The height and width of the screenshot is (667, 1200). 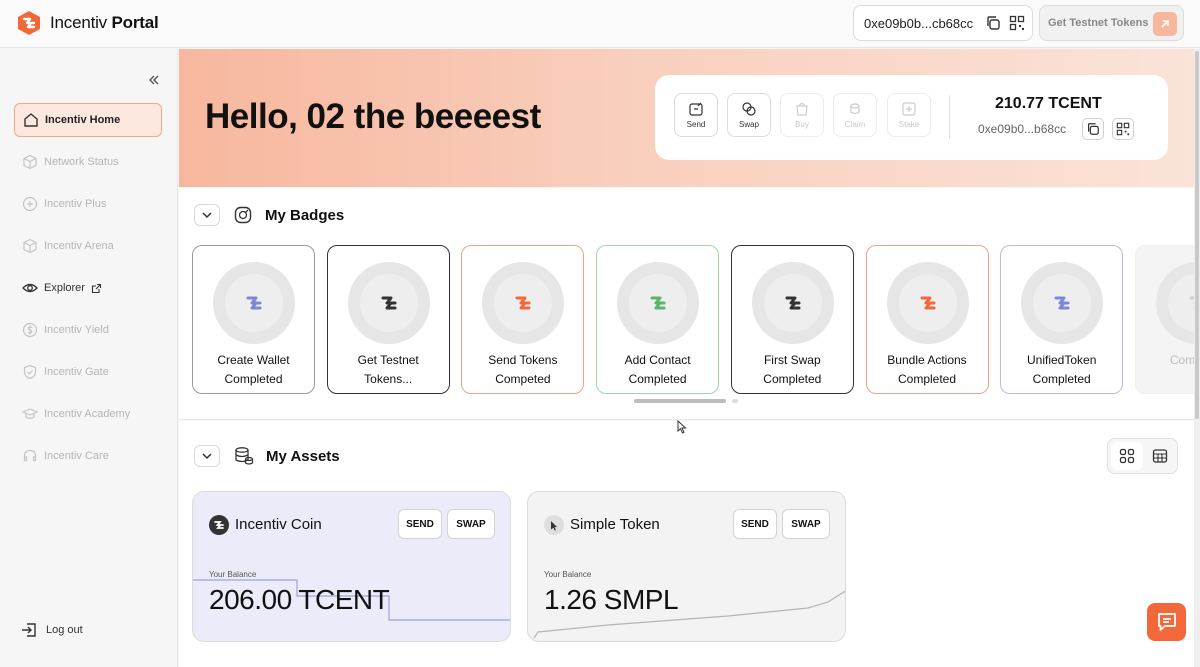 I want to click on get-testnet-tokens-button: Get Testnet Tokens, so click(x=1111, y=23).